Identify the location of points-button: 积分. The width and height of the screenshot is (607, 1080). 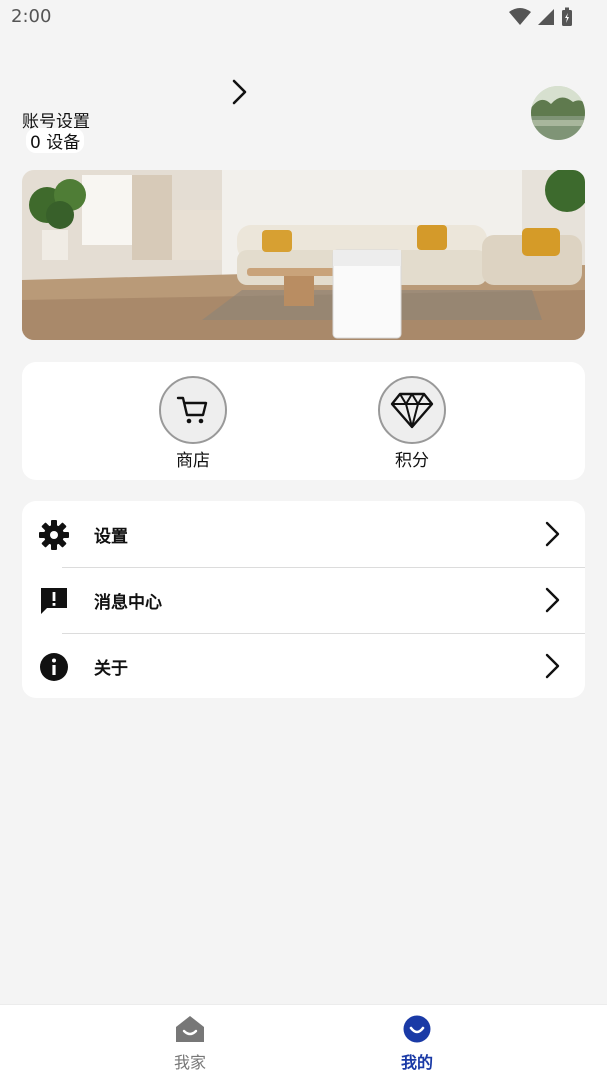
(412, 423).